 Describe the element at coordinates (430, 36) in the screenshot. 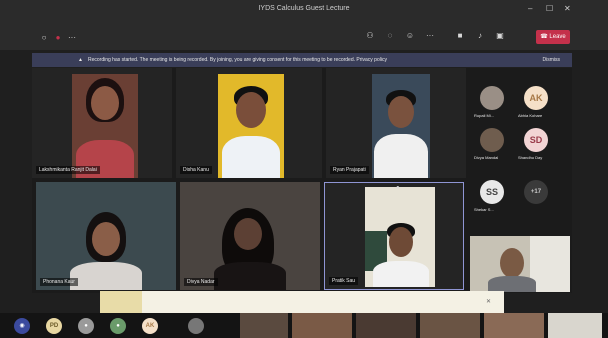

I see `more-actions-icon: ···` at that location.